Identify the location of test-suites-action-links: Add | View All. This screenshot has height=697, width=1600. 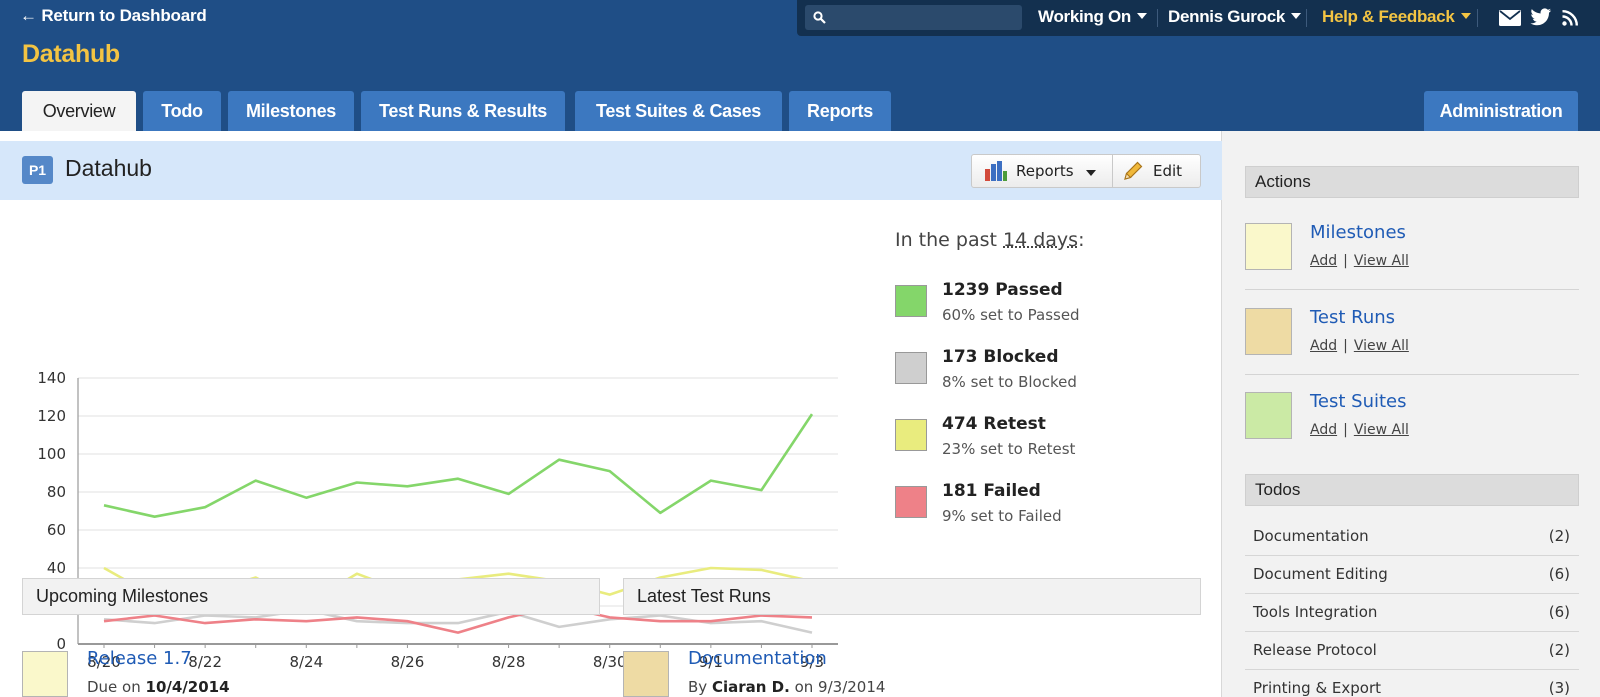
(1359, 430).